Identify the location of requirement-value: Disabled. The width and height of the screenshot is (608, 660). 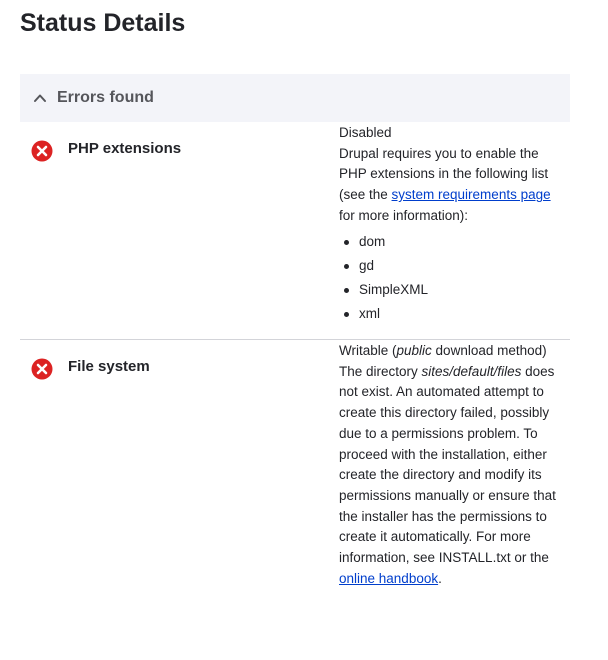
(365, 132).